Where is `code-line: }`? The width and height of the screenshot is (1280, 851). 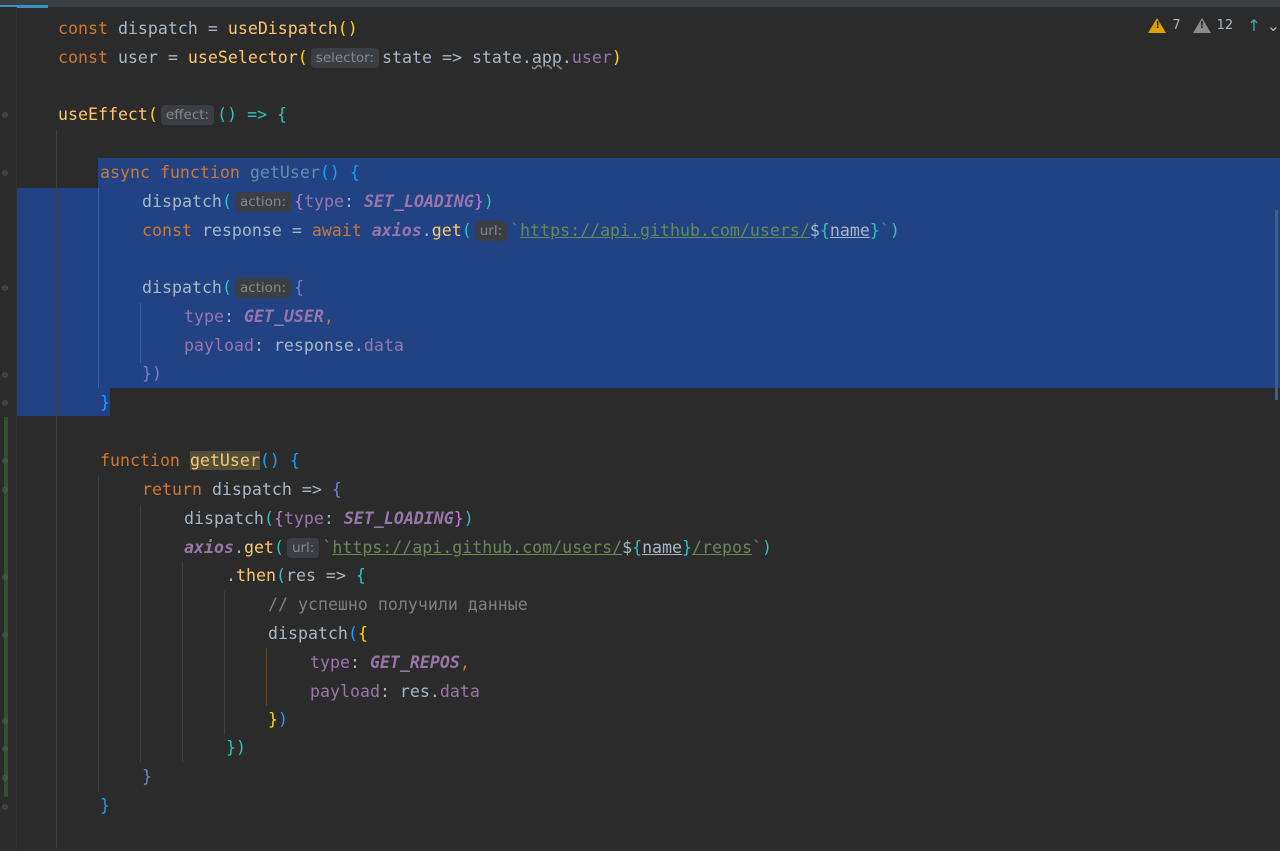
code-line: } is located at coordinates (105, 806).